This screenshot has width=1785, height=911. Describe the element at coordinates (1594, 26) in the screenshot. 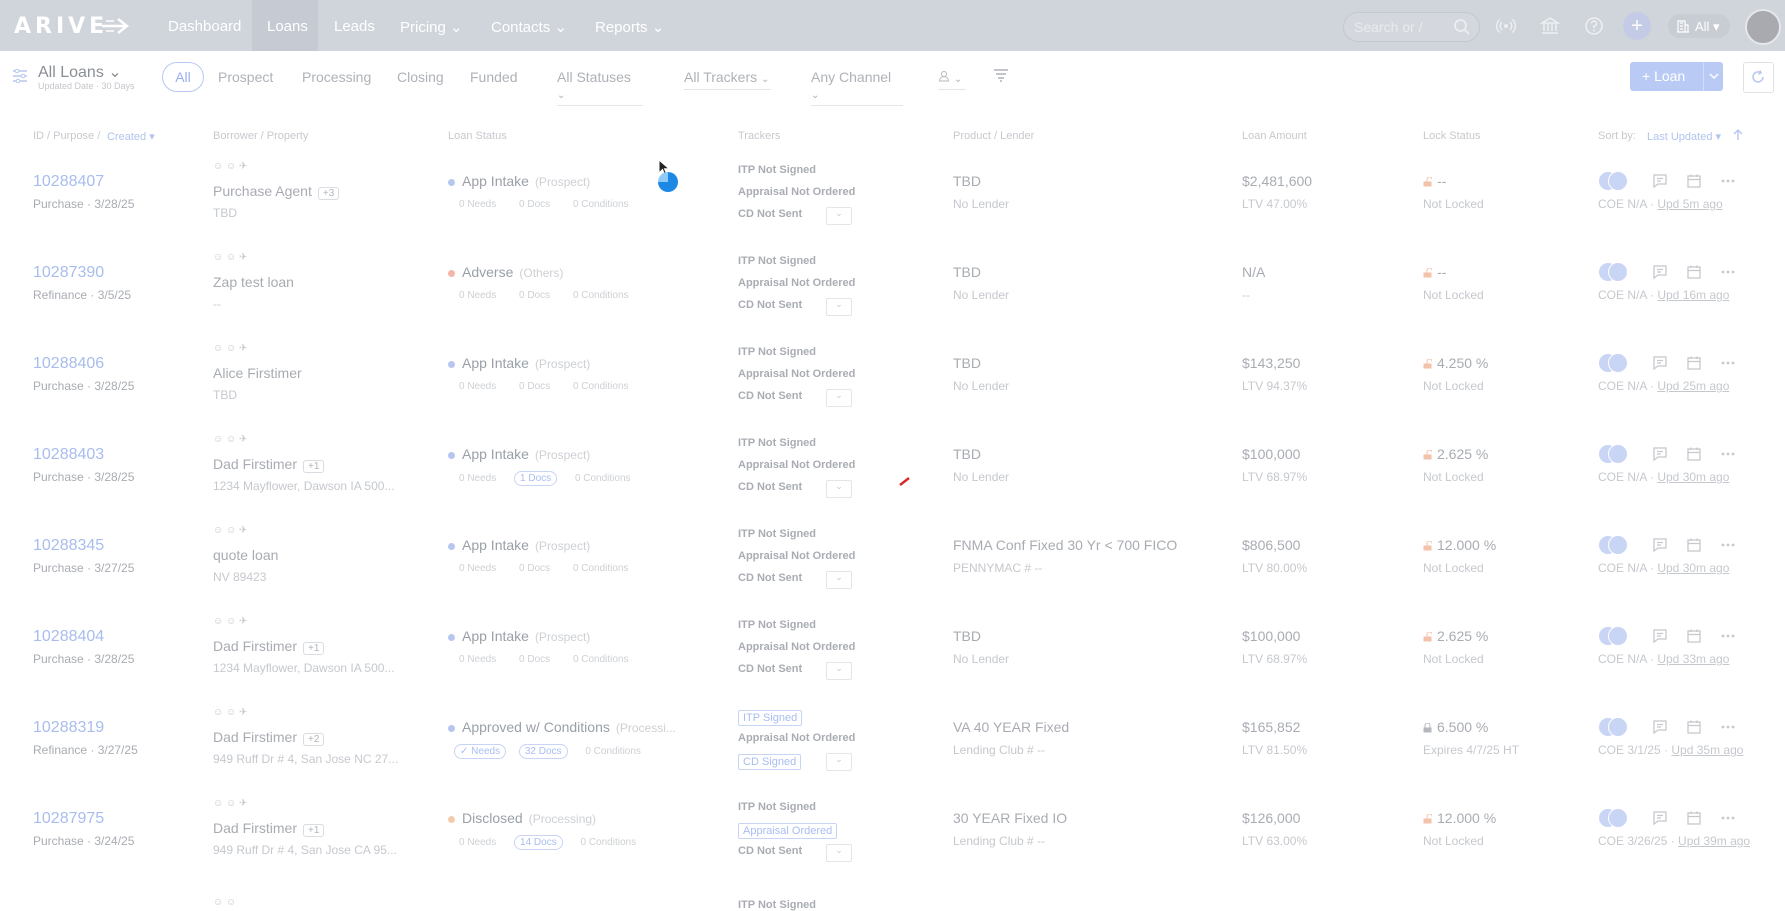

I see `help-icon` at that location.